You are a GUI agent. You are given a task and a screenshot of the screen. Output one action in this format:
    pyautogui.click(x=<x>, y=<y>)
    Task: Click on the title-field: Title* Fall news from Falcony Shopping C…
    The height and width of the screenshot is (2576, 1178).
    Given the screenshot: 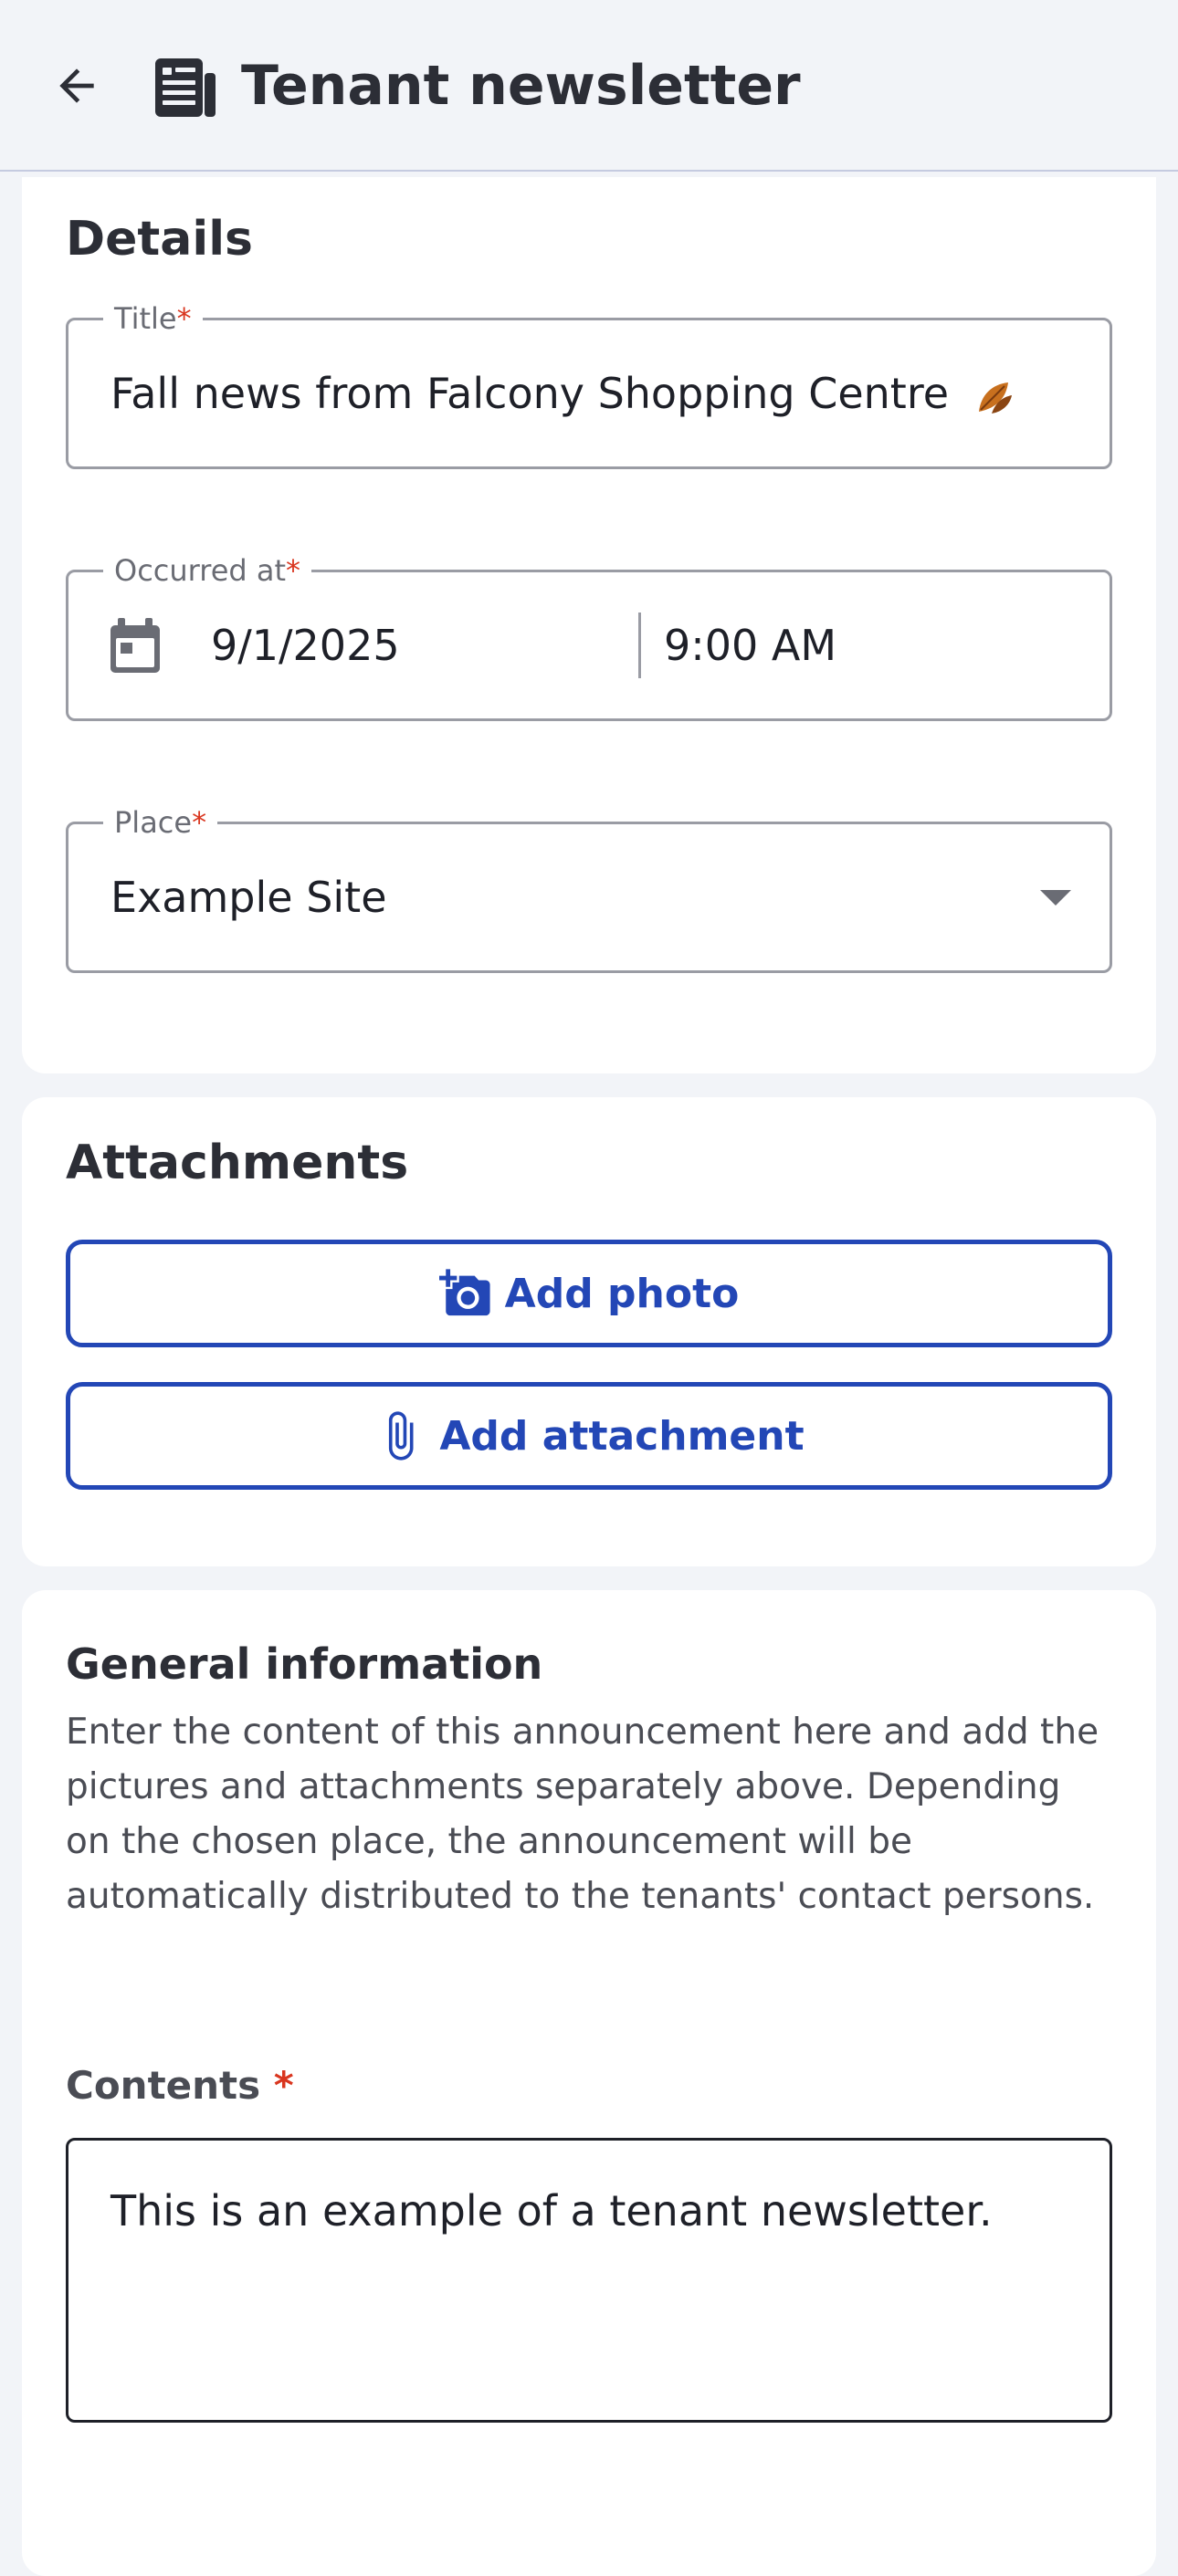 What is the action you would take?
    pyautogui.click(x=589, y=385)
    